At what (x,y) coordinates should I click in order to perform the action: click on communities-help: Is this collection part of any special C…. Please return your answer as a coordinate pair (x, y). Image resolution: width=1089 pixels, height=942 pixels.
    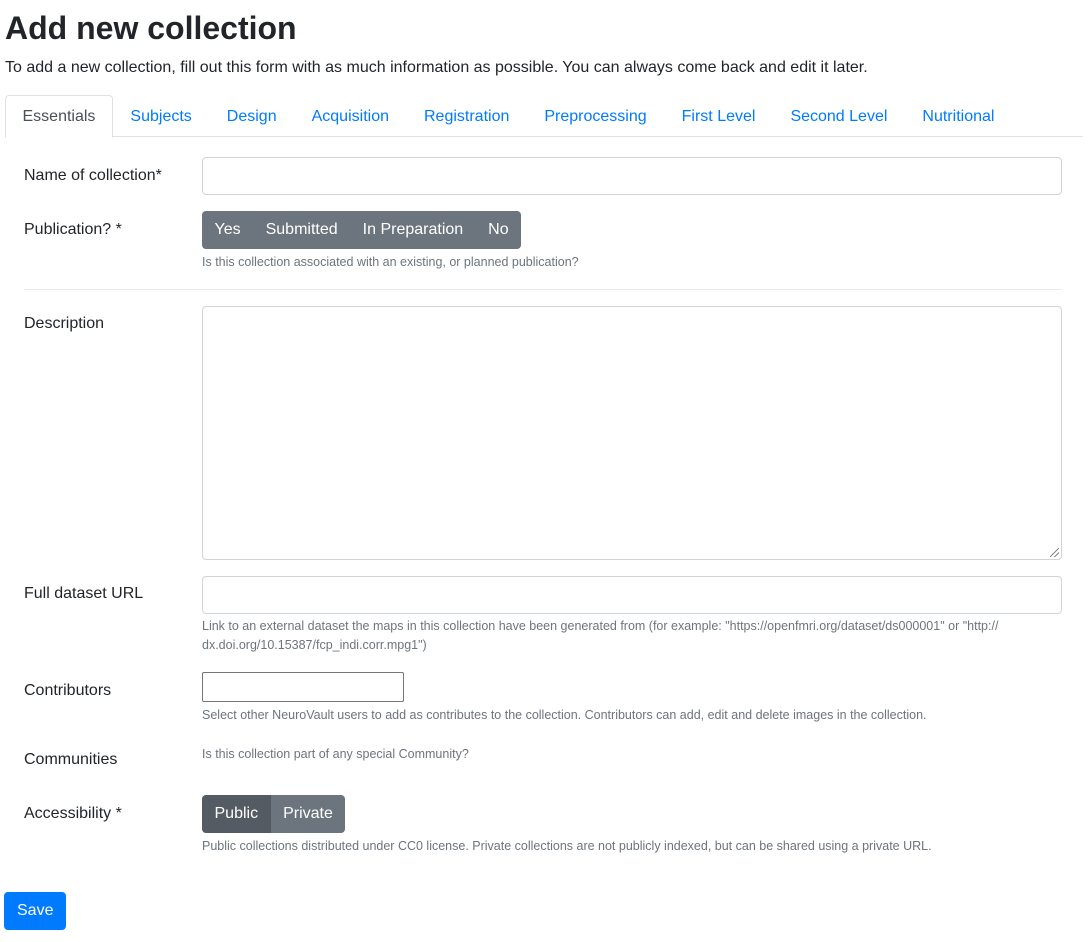
    Looking at the image, I should click on (335, 754).